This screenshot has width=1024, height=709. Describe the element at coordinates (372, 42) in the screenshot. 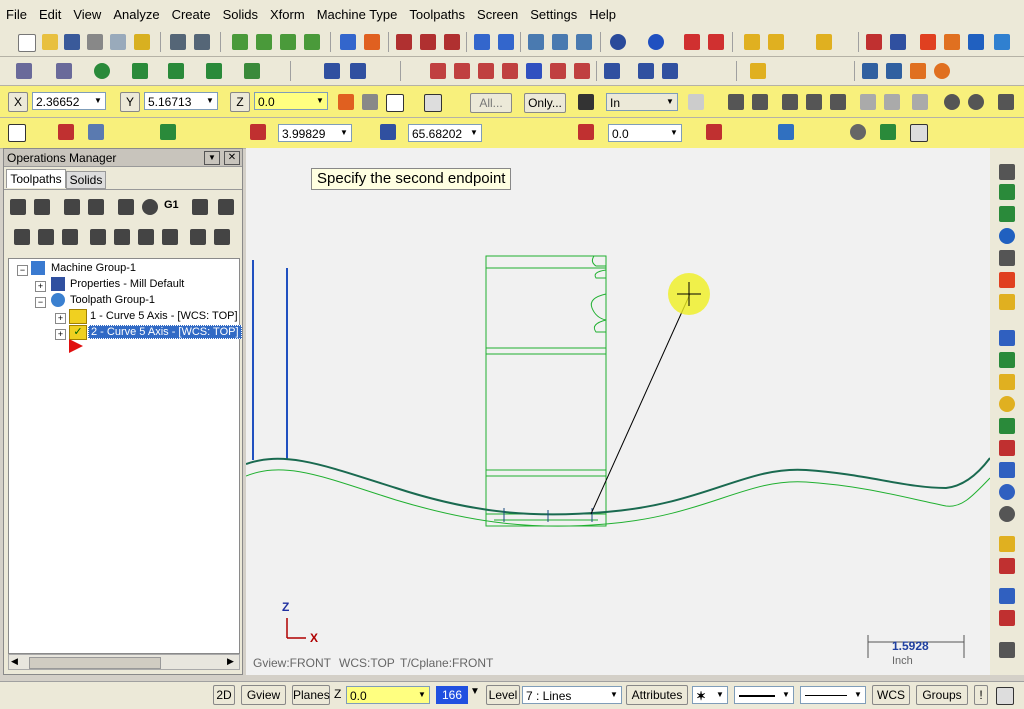

I see `fit-icon` at that location.